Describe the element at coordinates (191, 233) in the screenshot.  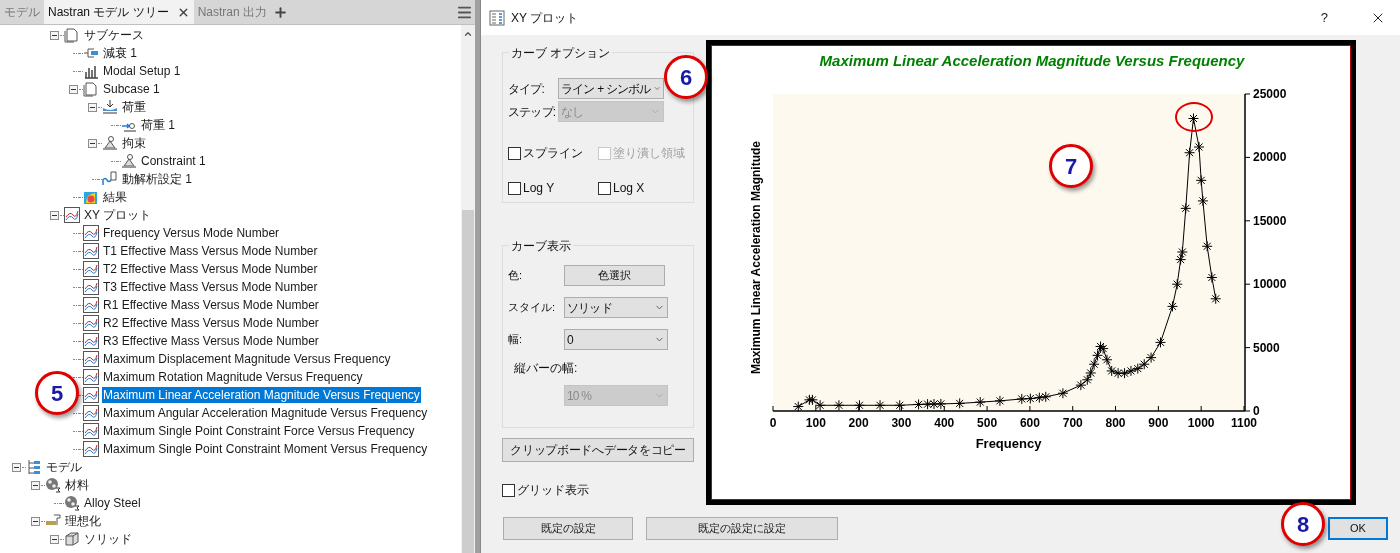
I see `tree-item: Frequency Versus Mode Number` at that location.